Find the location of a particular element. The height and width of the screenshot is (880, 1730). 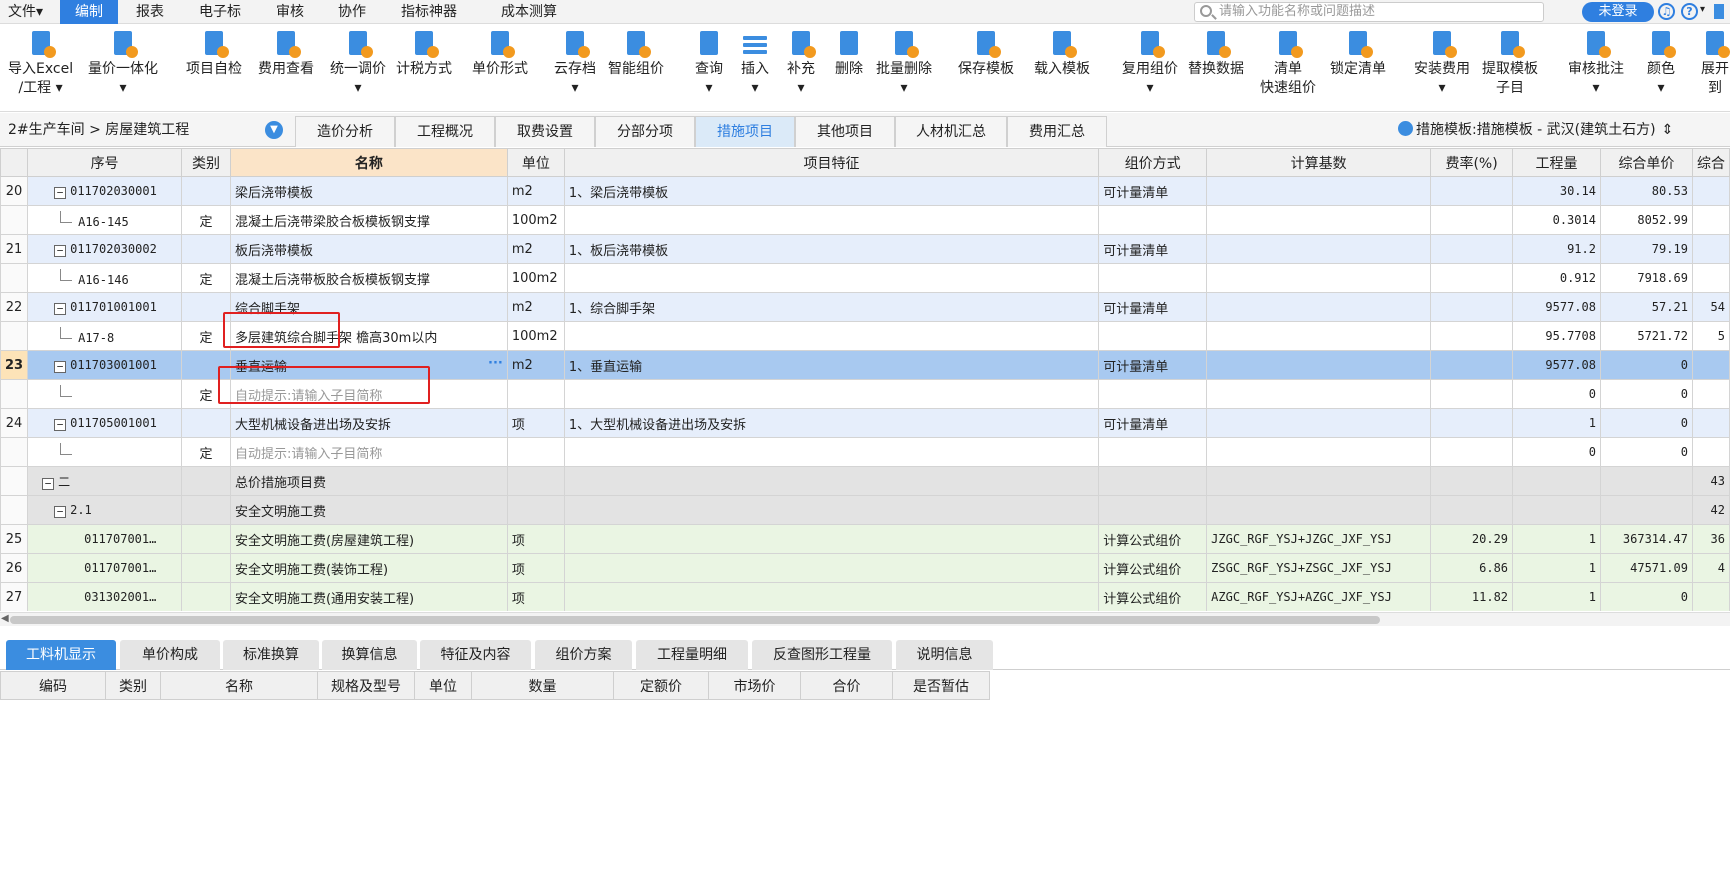

cell-calc-base: AZGC_RGF_YSJ+AZGC_JXF_YSJ is located at coordinates (1319, 596).